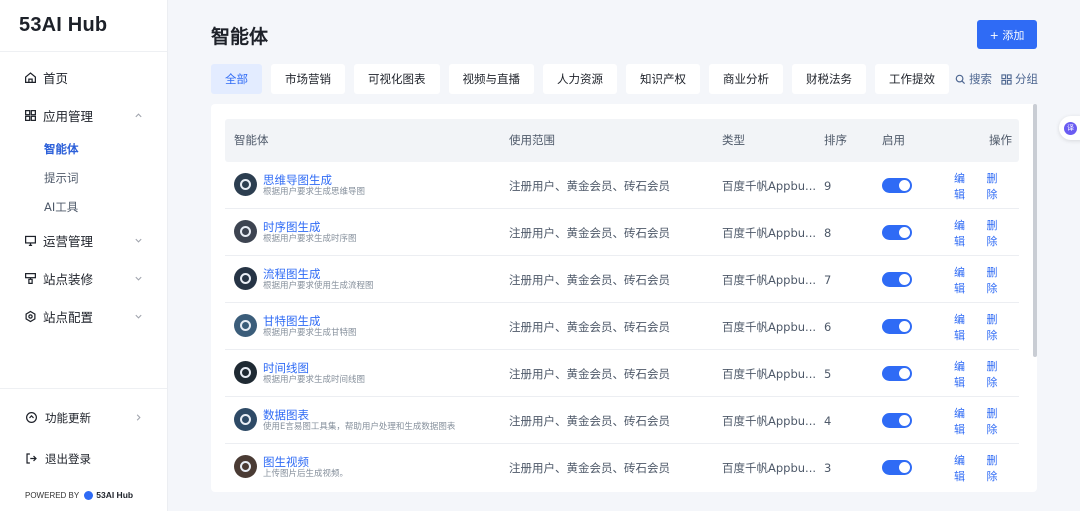 The width and height of the screenshot is (1080, 511). I want to click on chevron-up-icon, so click(138, 115).